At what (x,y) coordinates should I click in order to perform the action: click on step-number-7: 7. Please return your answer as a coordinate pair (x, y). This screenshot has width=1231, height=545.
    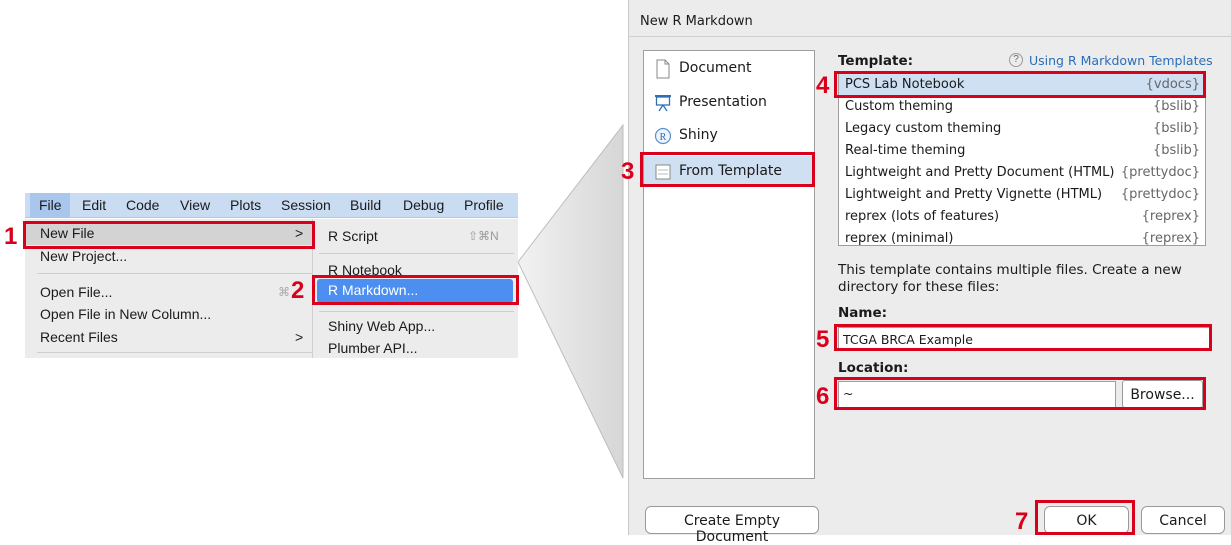
    Looking at the image, I should click on (1022, 521).